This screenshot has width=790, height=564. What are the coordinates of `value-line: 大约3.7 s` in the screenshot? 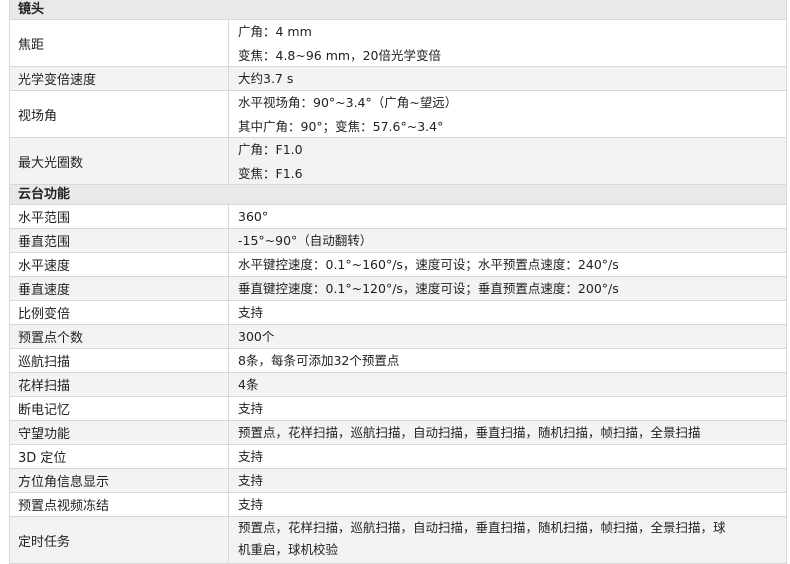 It's located at (266, 78).